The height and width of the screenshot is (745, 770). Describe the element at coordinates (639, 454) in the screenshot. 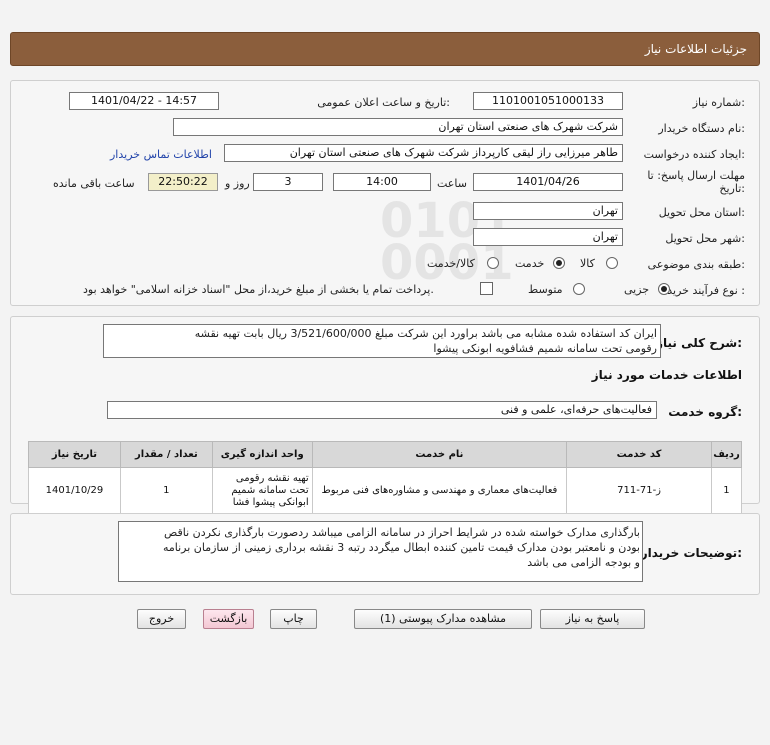

I see `col-service-code: کد خدمت` at that location.